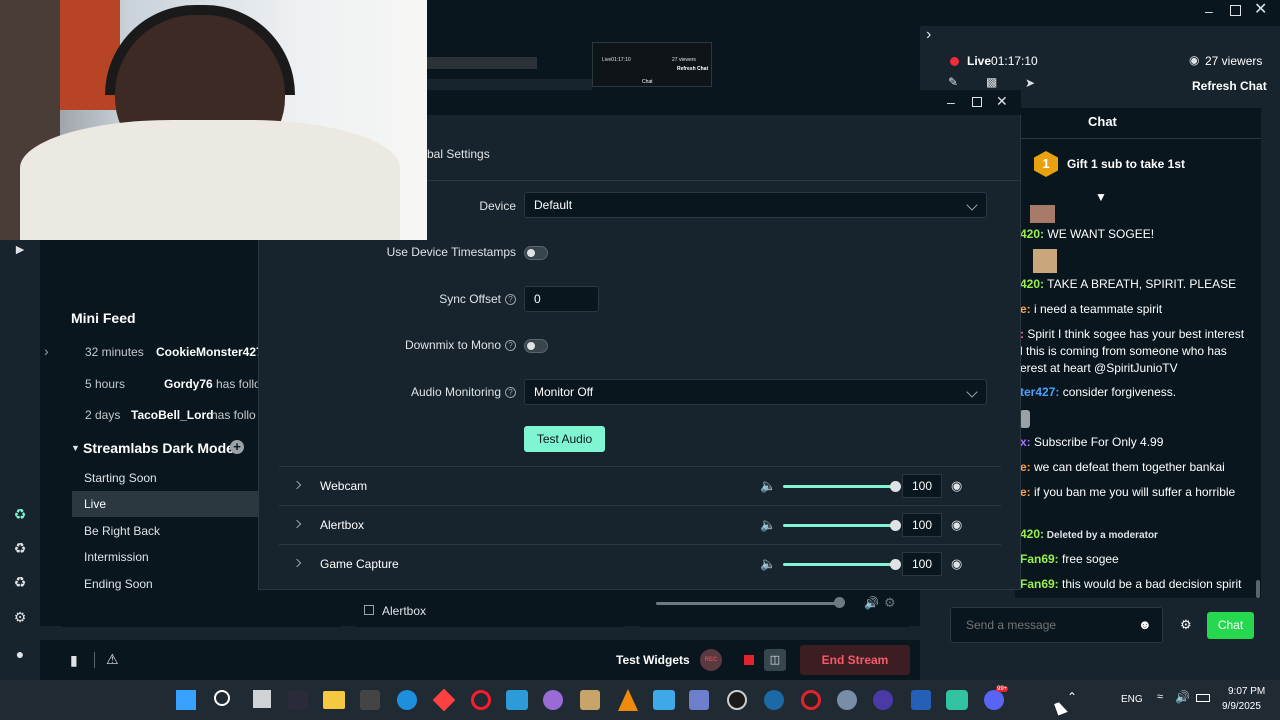  What do you see at coordinates (20, 617) in the screenshot?
I see `settings-icon: ⚙` at bounding box center [20, 617].